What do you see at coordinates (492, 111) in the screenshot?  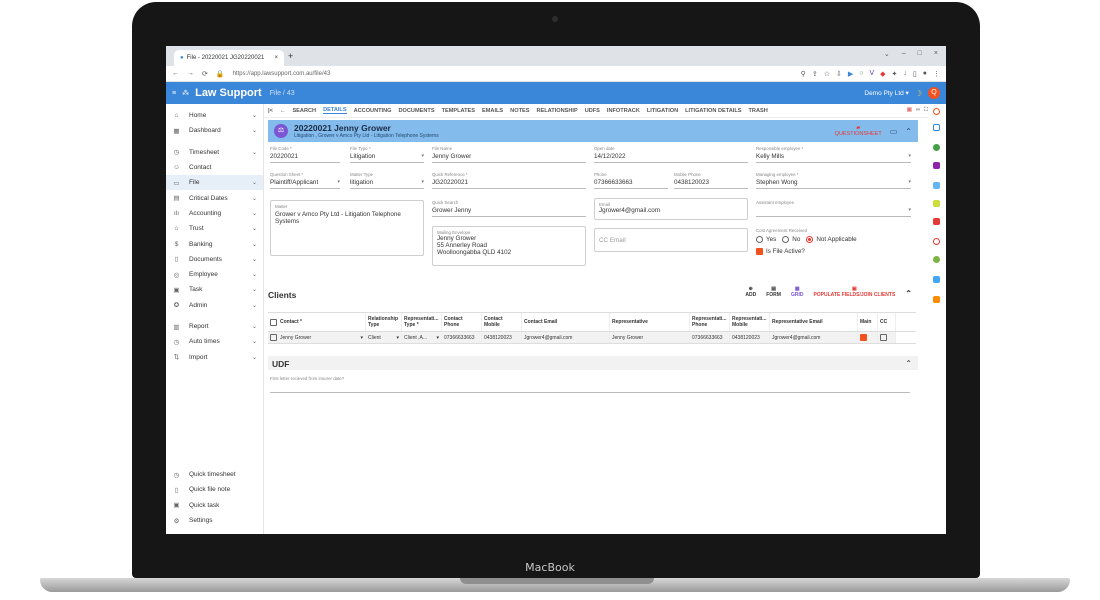 I see `tab-emails: EMAILS` at bounding box center [492, 111].